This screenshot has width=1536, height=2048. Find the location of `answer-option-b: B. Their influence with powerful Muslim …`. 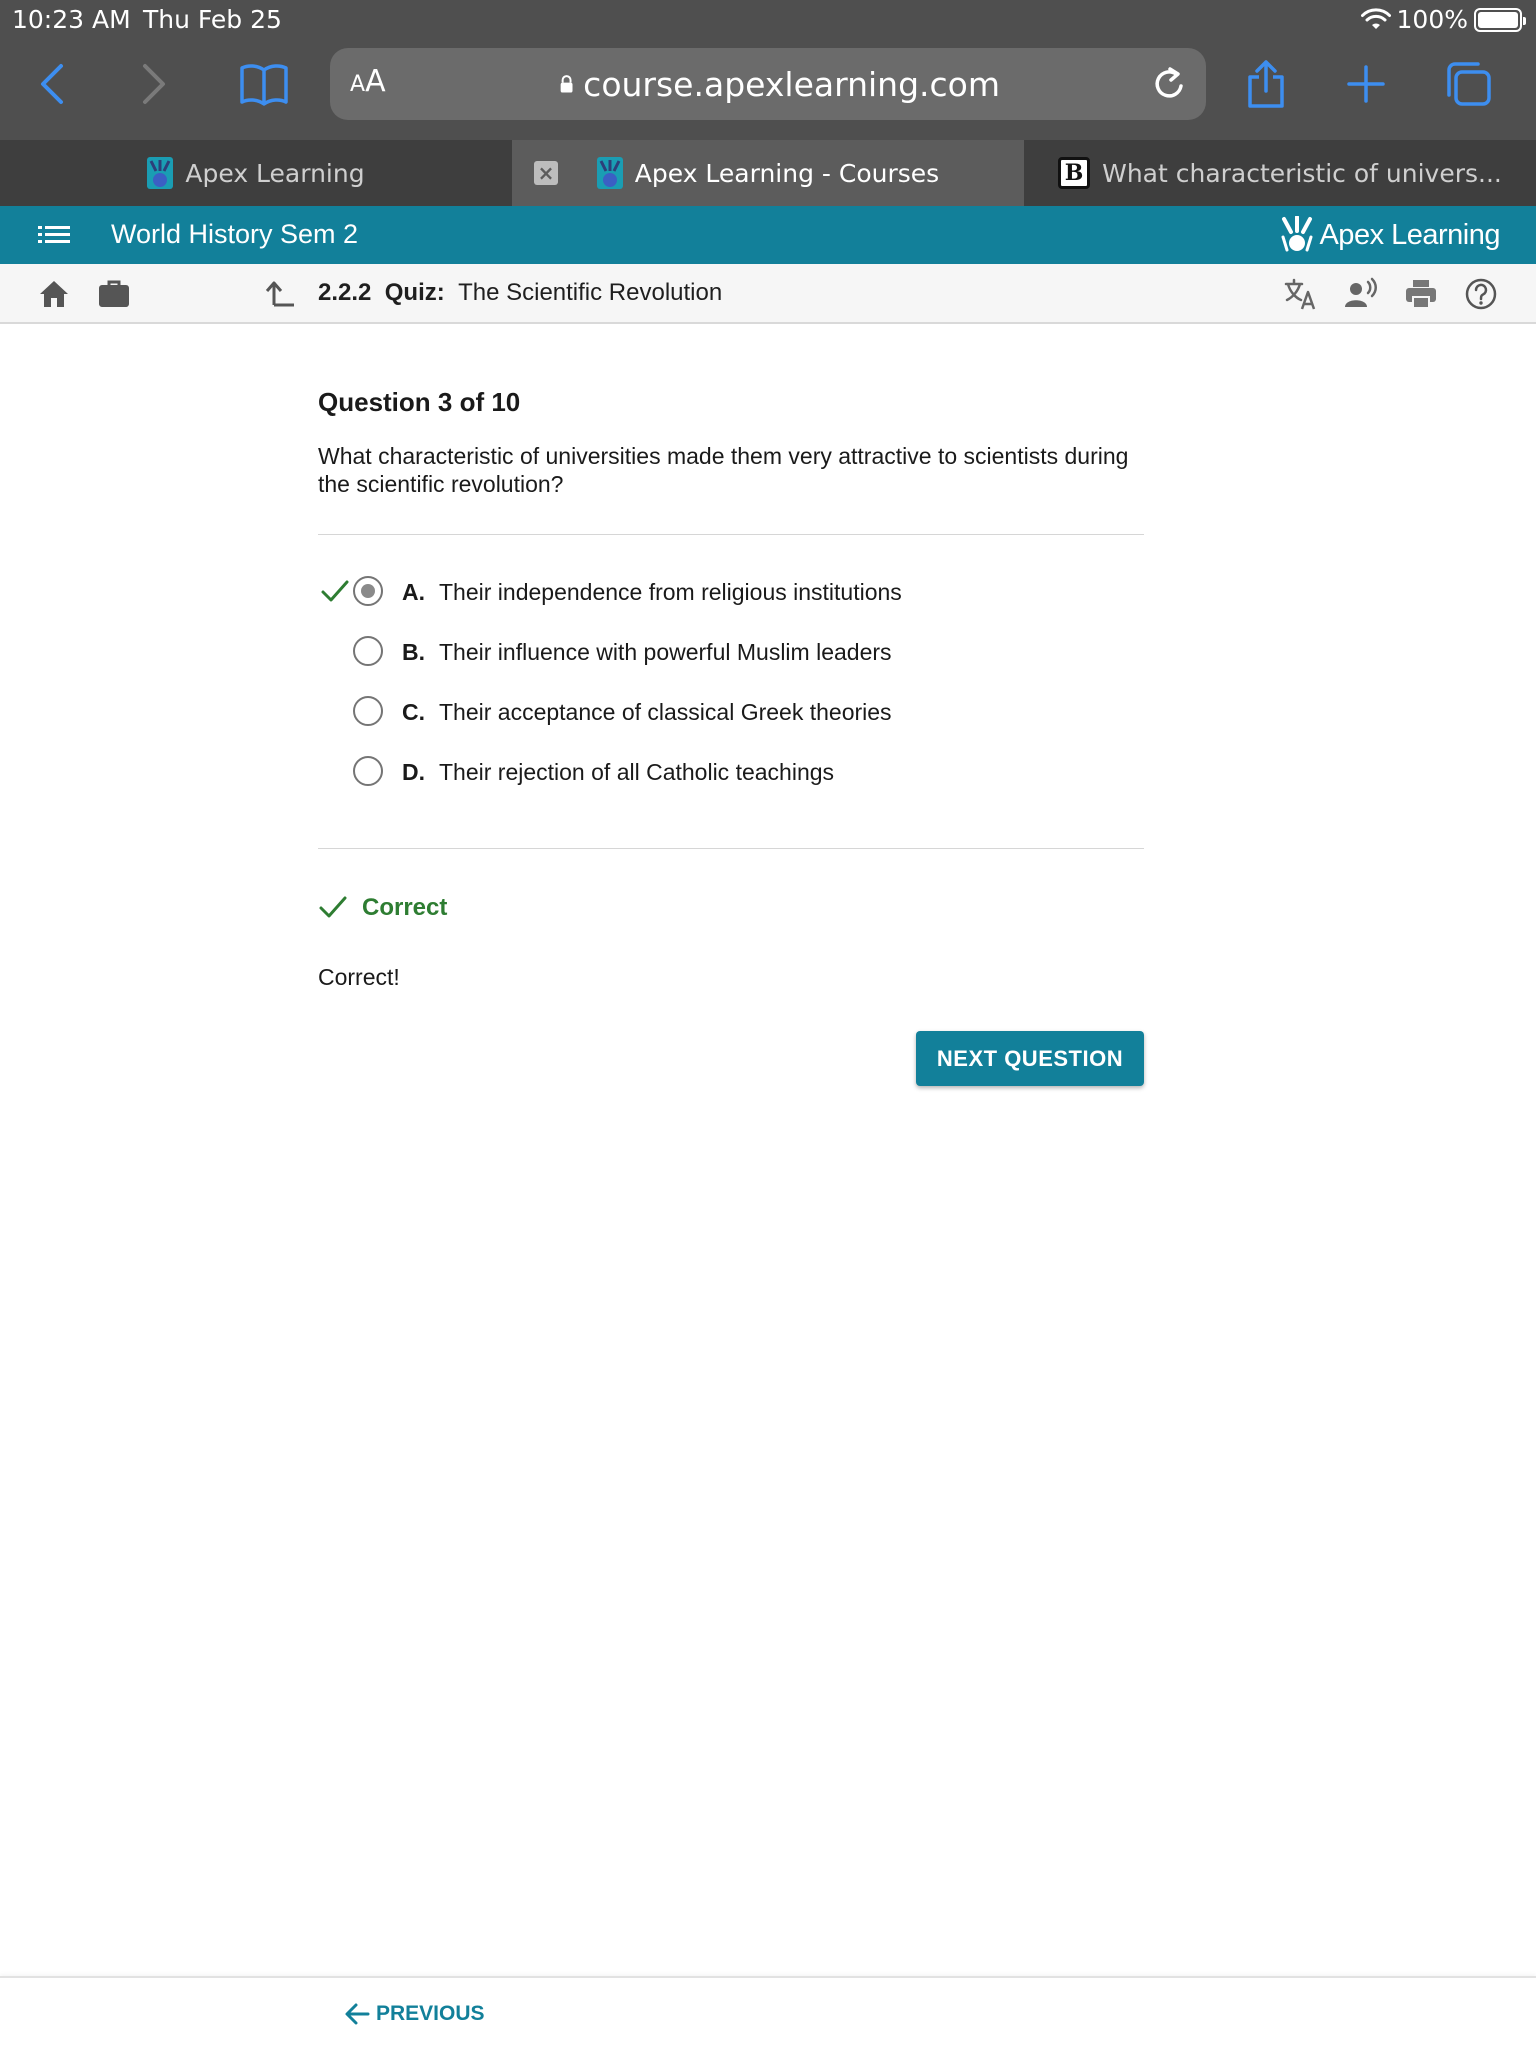

answer-option-b: B. Their influence with powerful Muslim … is located at coordinates (731, 651).